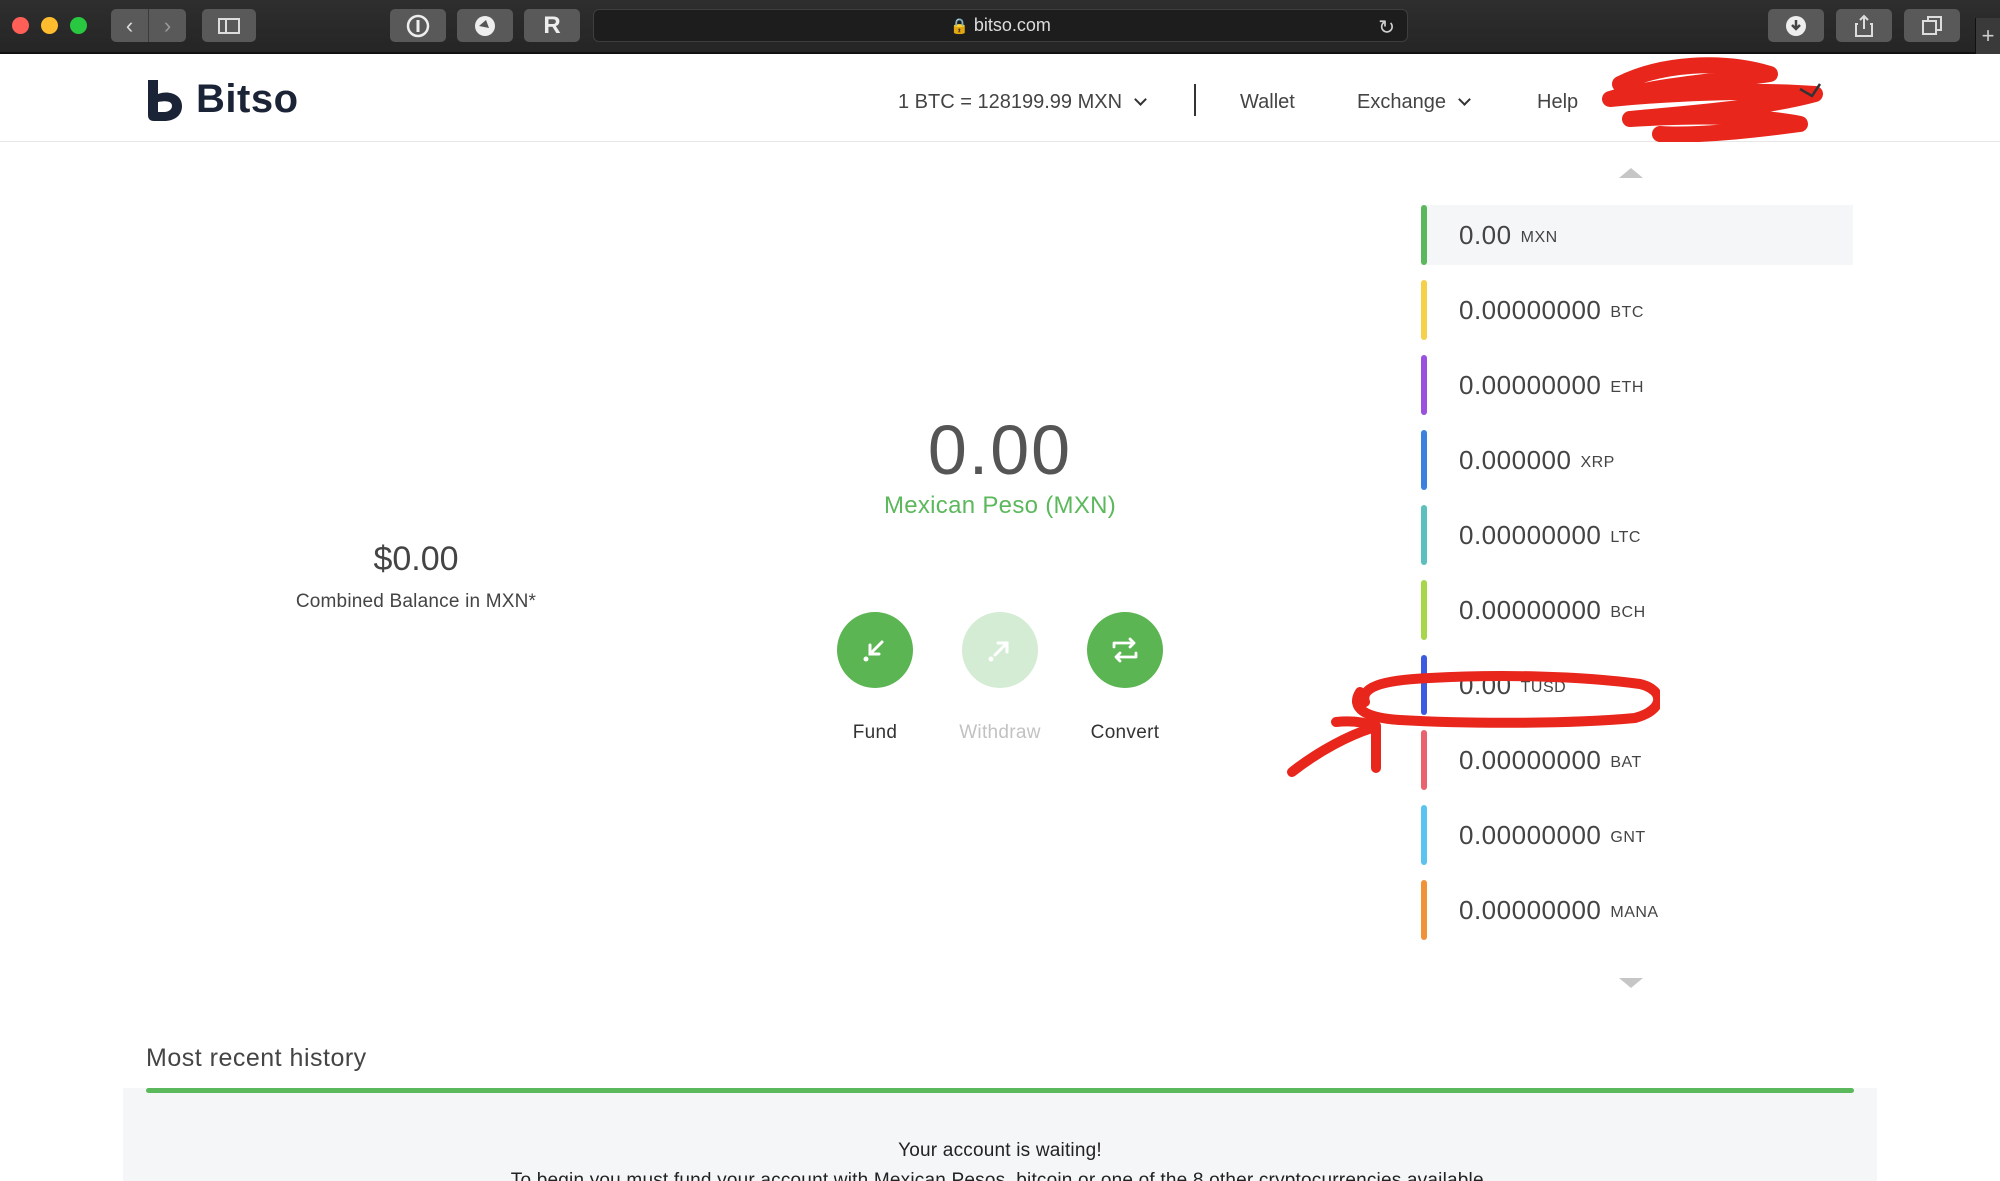 The image size is (2000, 1181). Describe the element at coordinates (416, 601) in the screenshot. I see `combined-balance-label: Combined Balance in MXN*` at that location.